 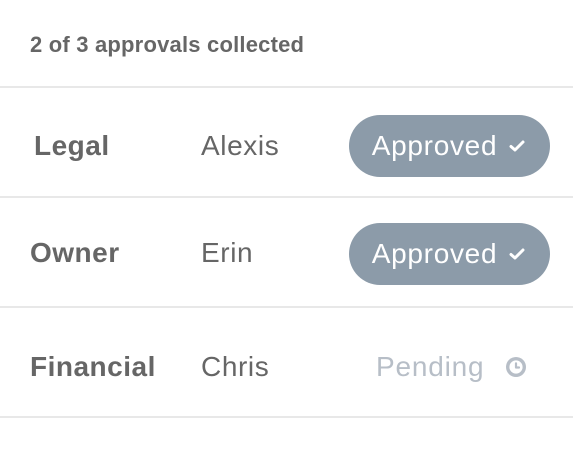 I want to click on approval-summary: 2 of 3 approvals collected, so click(x=167, y=44).